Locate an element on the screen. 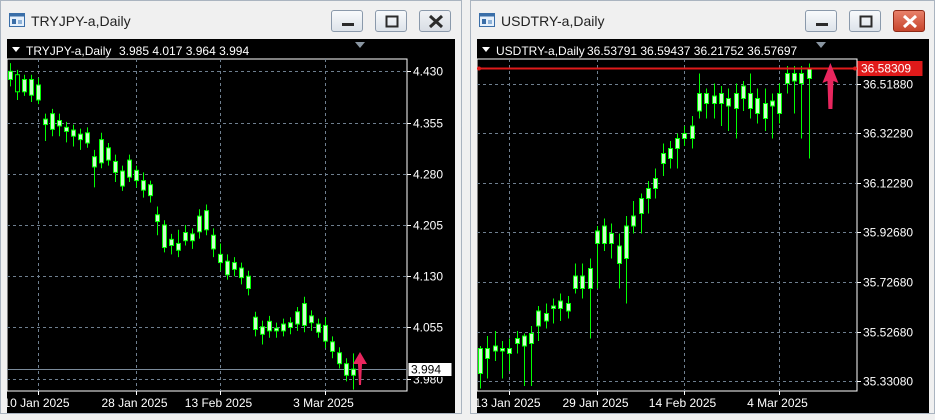 Image resolution: width=935 pixels, height=420 pixels. x-tick-label: 14 Feb 2025 is located at coordinates (683, 403).